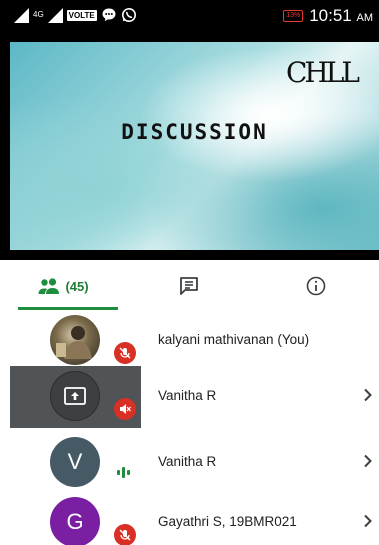 The image size is (379, 545). Describe the element at coordinates (227, 521) in the screenshot. I see `participant-name: Gayathri S, 19BMR021` at that location.